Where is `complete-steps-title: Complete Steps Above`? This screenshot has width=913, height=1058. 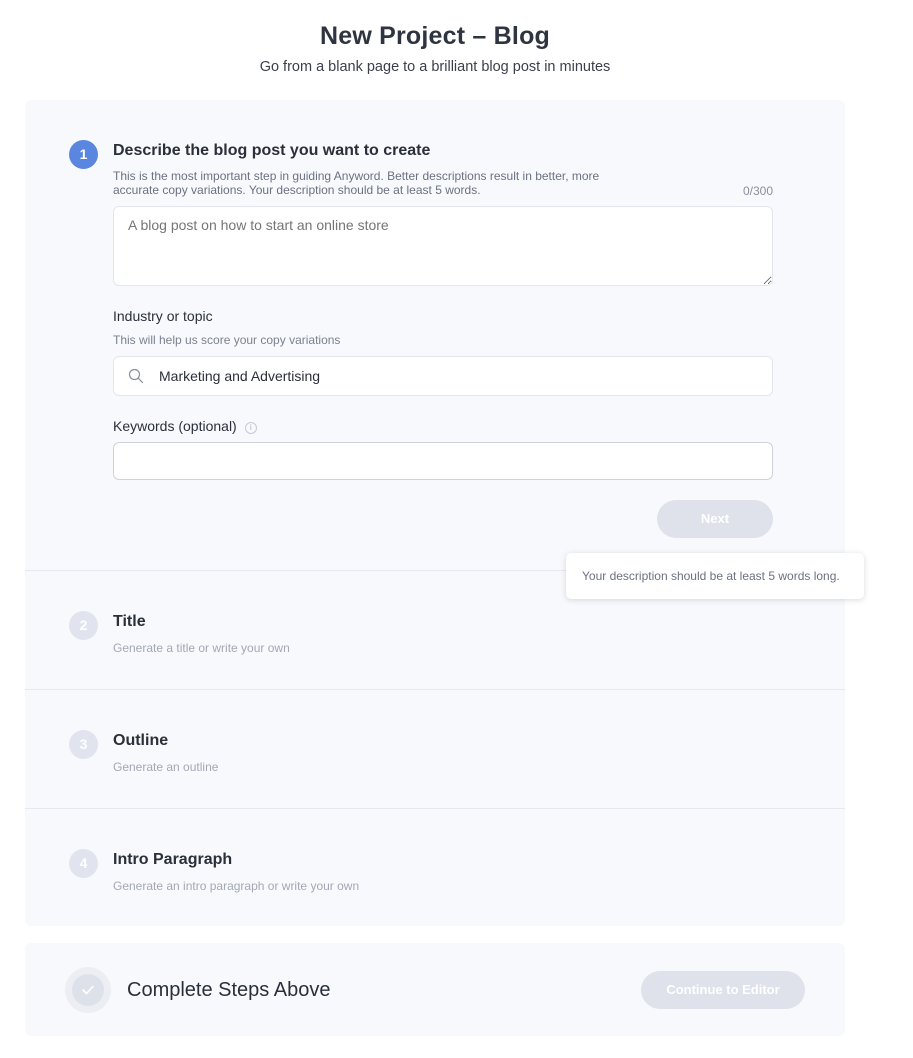 complete-steps-title: Complete Steps Above is located at coordinates (229, 990).